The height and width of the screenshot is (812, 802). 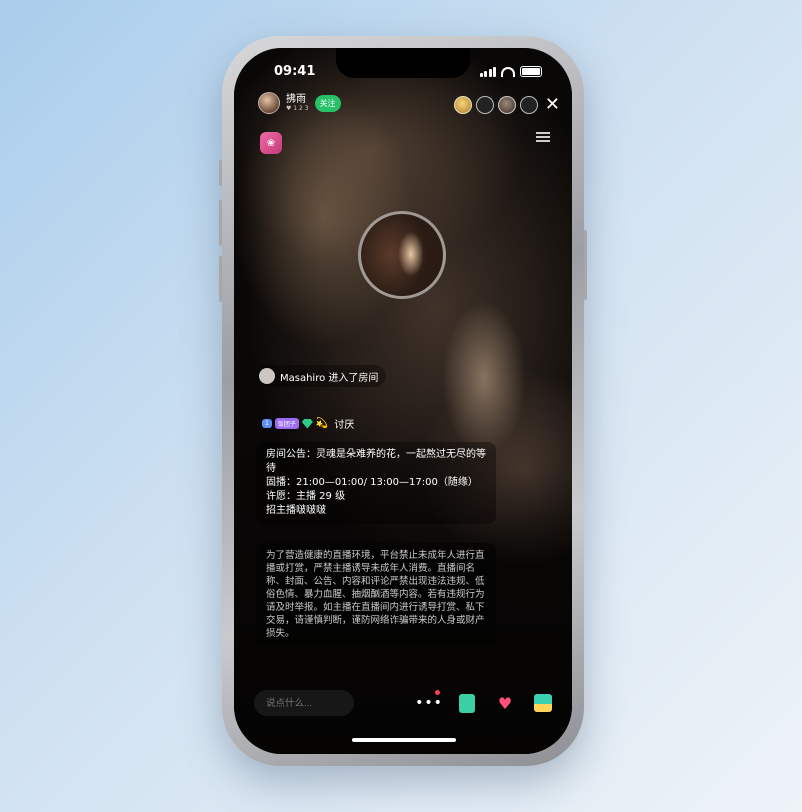 What do you see at coordinates (271, 143) in the screenshot?
I see `rank-badge-icon: ❀` at bounding box center [271, 143].